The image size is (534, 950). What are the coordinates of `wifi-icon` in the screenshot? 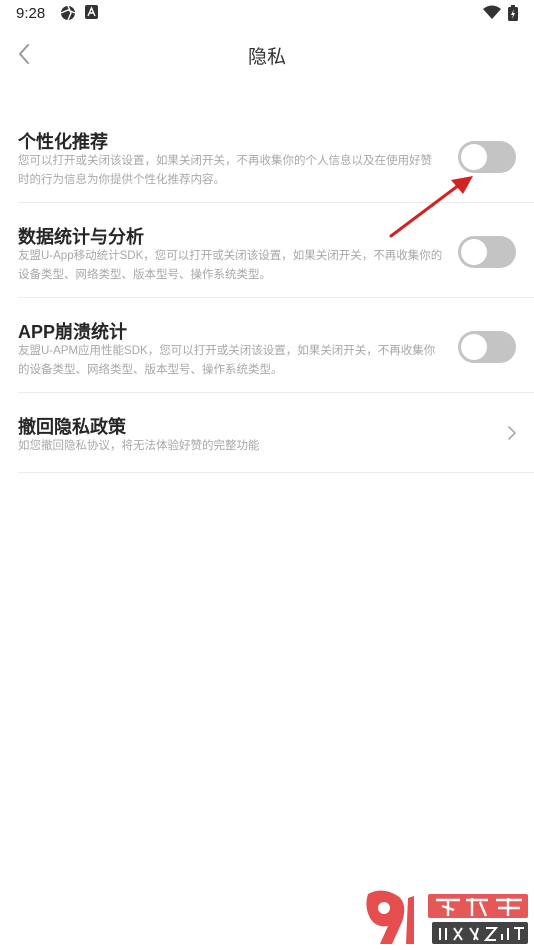 It's located at (492, 12).